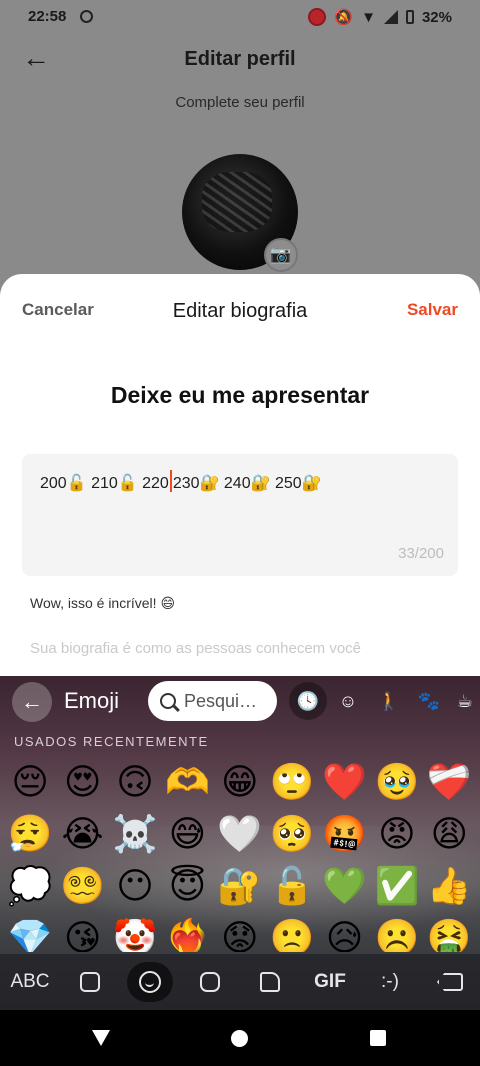 The image size is (480, 1066). What do you see at coordinates (30, 782) in the screenshot?
I see `emoji-key: 😔` at bounding box center [30, 782].